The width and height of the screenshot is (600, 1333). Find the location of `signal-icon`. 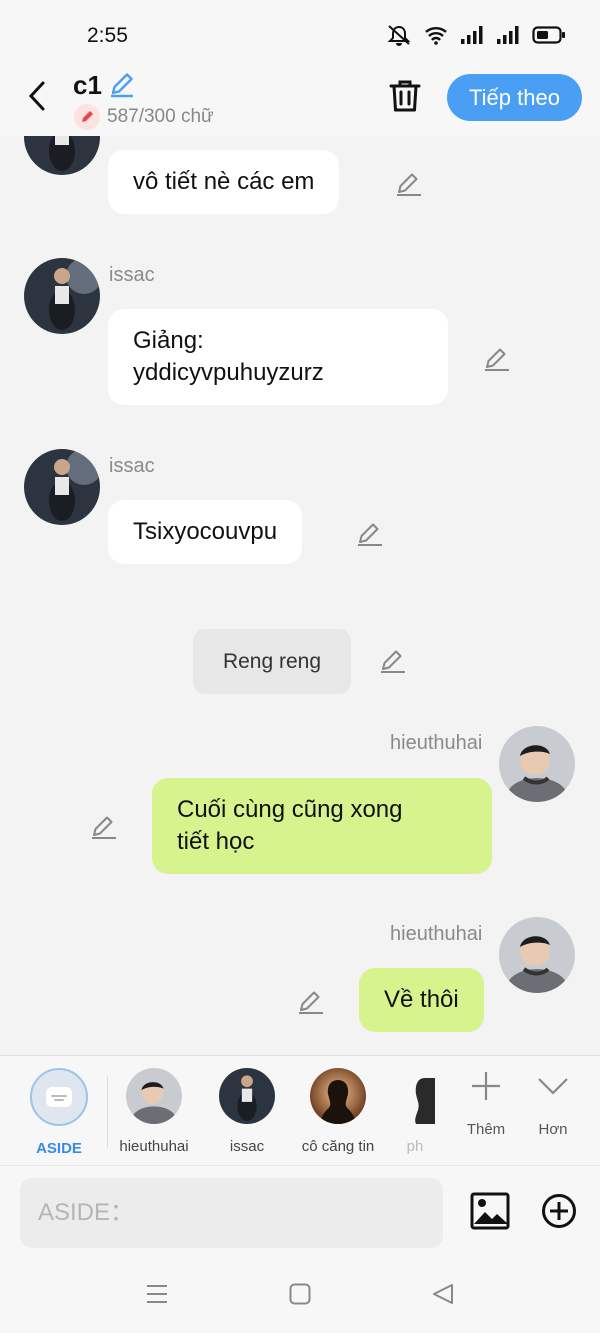

signal-icon is located at coordinates (472, 35).